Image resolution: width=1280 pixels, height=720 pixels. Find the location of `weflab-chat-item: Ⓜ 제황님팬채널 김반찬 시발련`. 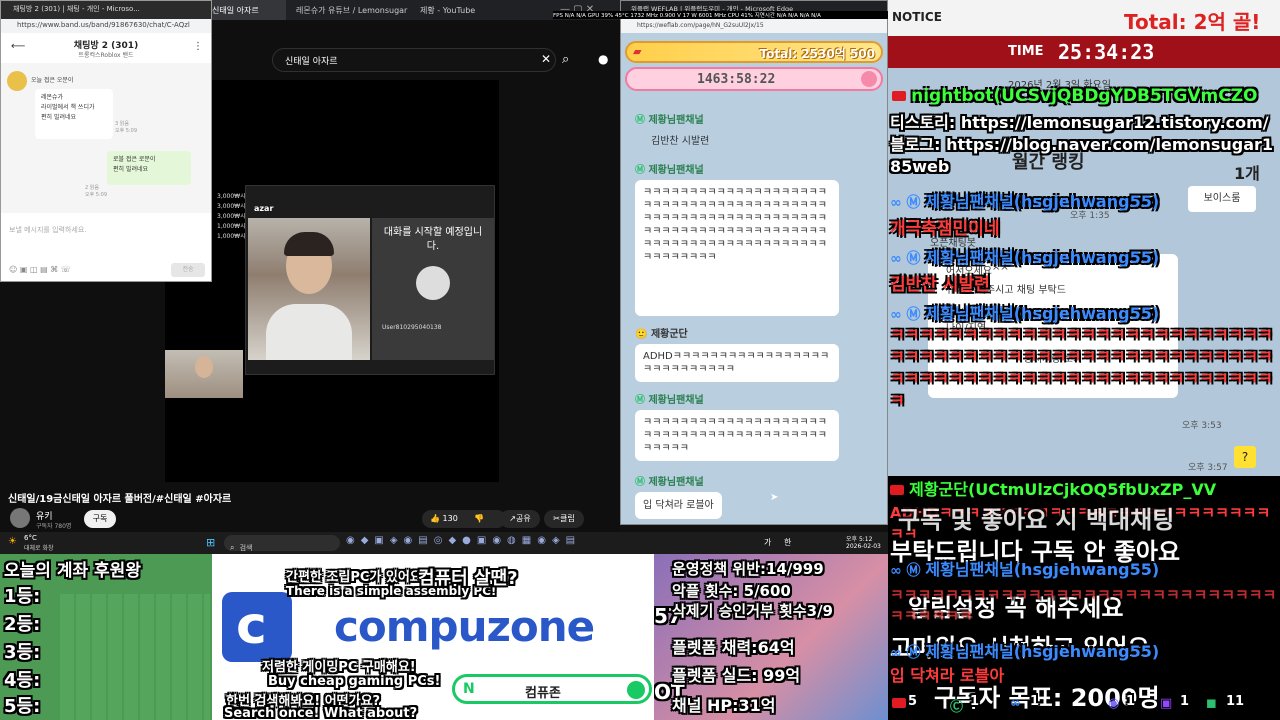

weflab-chat-item: Ⓜ 제황님팬채널 김반찬 시발련 is located at coordinates (672, 131).